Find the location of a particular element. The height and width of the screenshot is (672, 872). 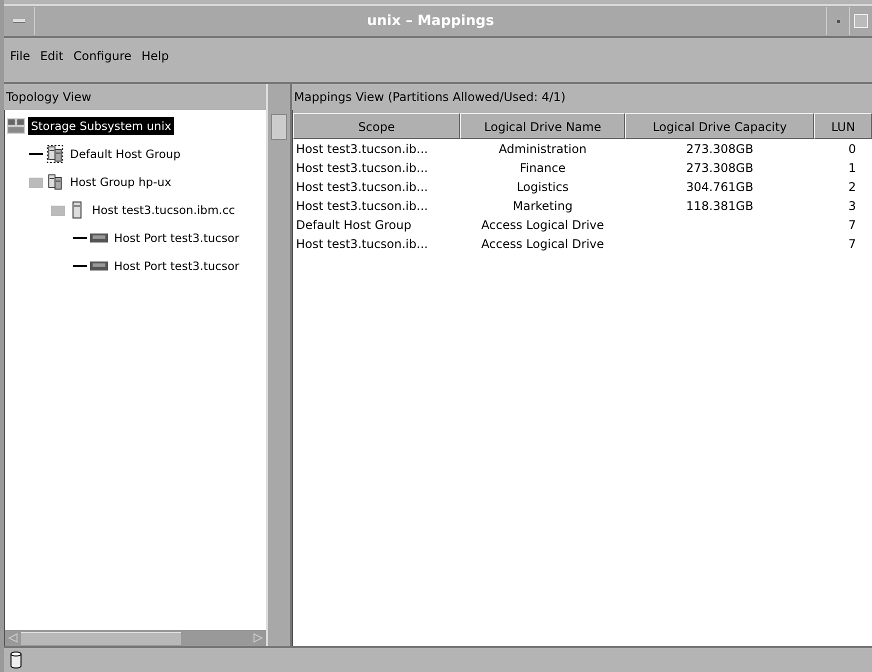

horizontal-scrollbar is located at coordinates (135, 638).